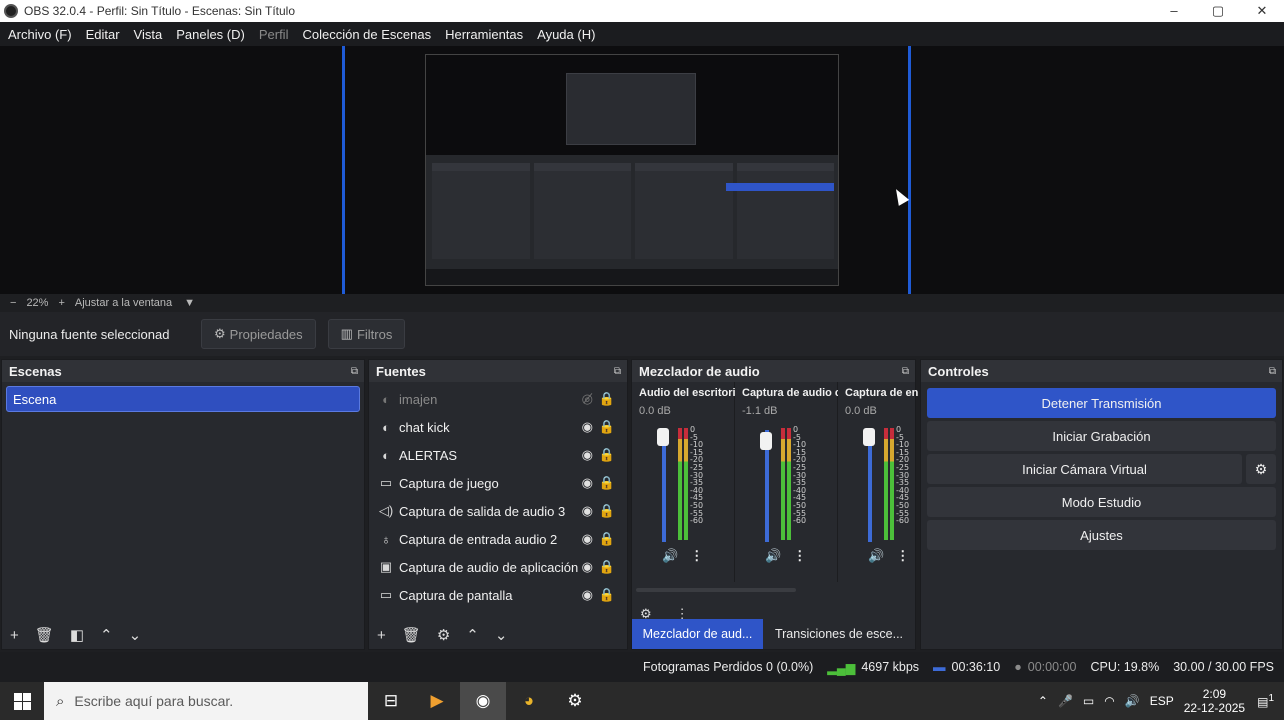 Image resolution: width=1284 pixels, height=720 pixels. What do you see at coordinates (1218, 11) in the screenshot?
I see `maximize-button: ▢` at bounding box center [1218, 11].